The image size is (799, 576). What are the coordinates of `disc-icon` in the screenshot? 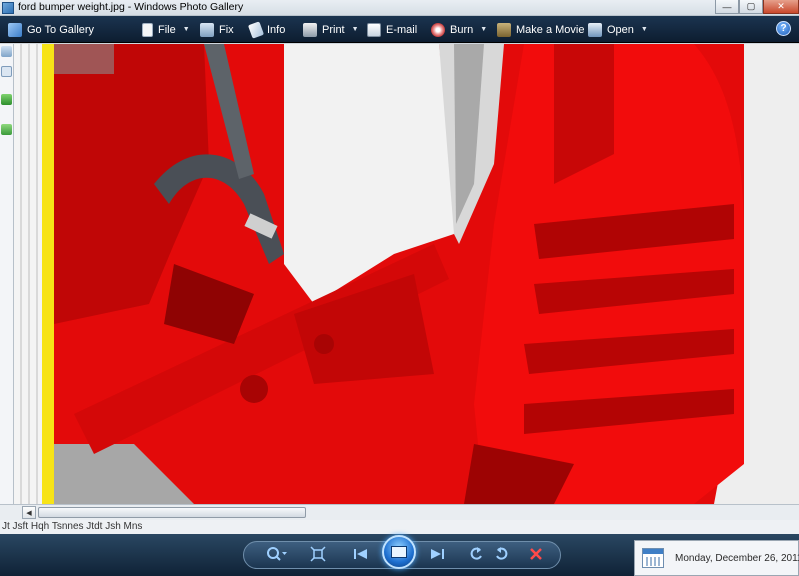 It's located at (438, 29).